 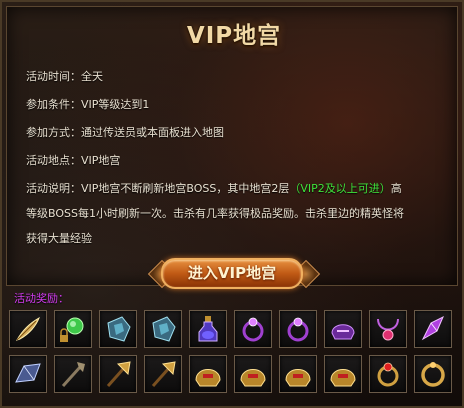 I want to click on enter-vip-dungeon-button: 进入VIP地宫, so click(x=232, y=273).